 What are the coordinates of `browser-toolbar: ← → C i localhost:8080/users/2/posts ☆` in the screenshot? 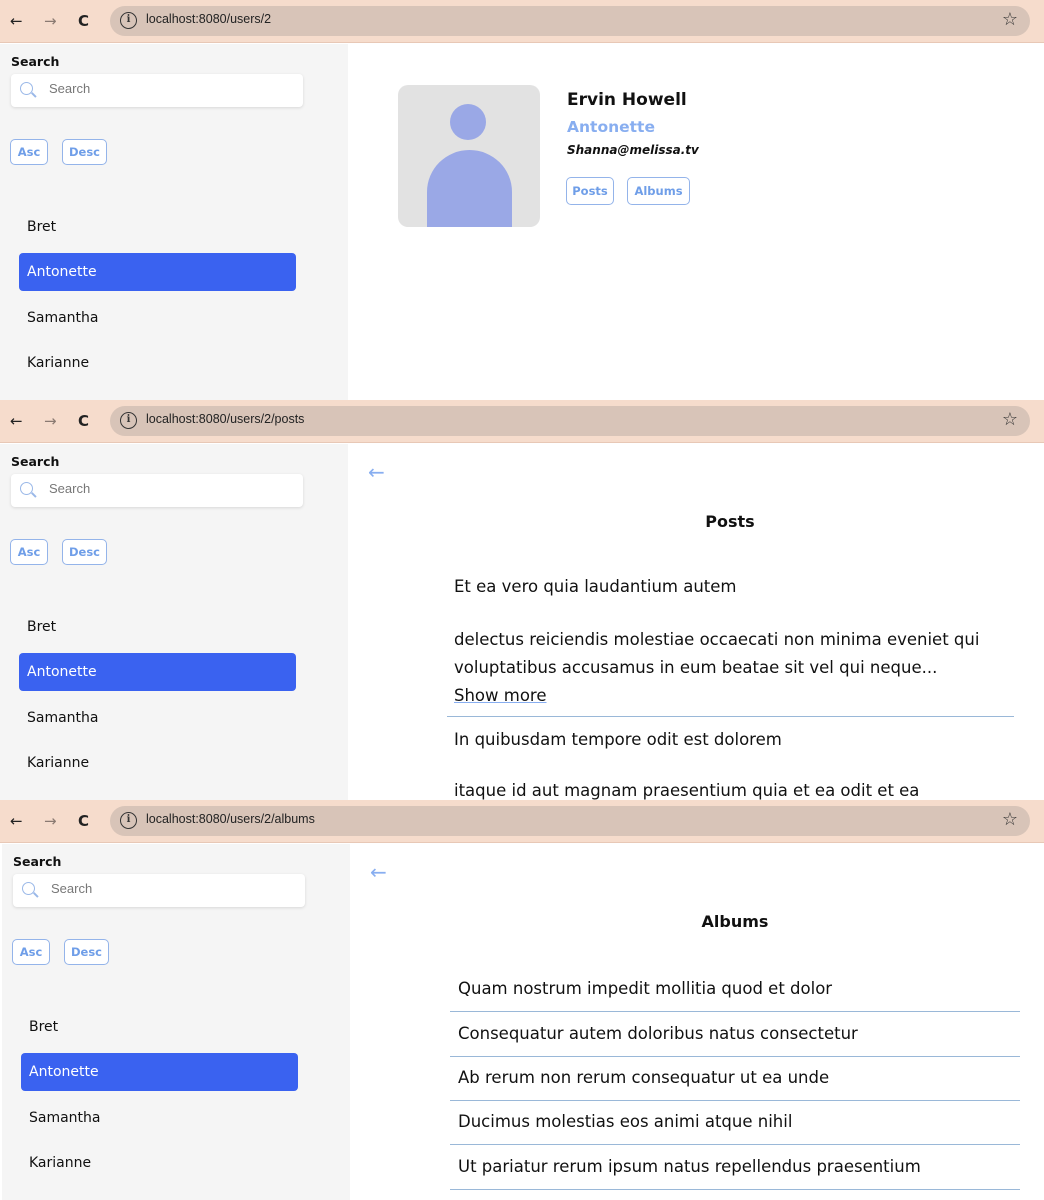 It's located at (522, 421).